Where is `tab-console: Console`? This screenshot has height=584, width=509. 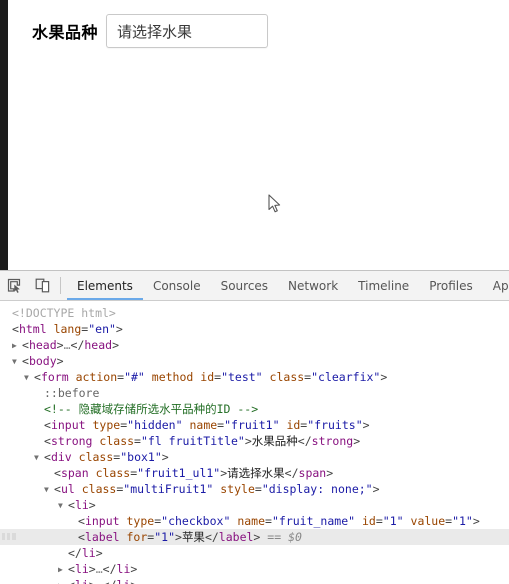
tab-console: Console is located at coordinates (177, 285).